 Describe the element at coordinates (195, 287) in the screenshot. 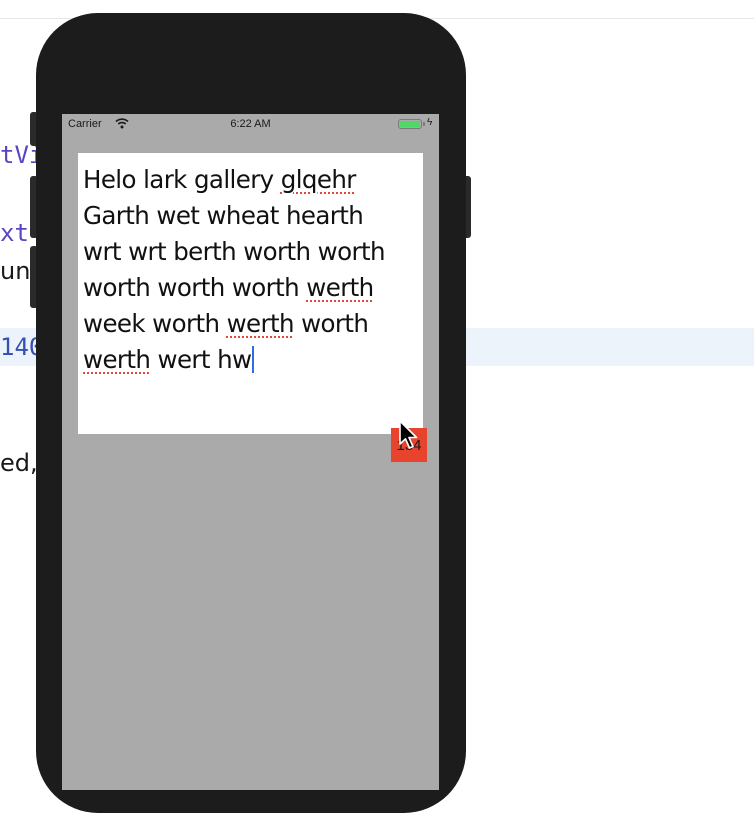

I see `text-segment: worth worth worth` at that location.